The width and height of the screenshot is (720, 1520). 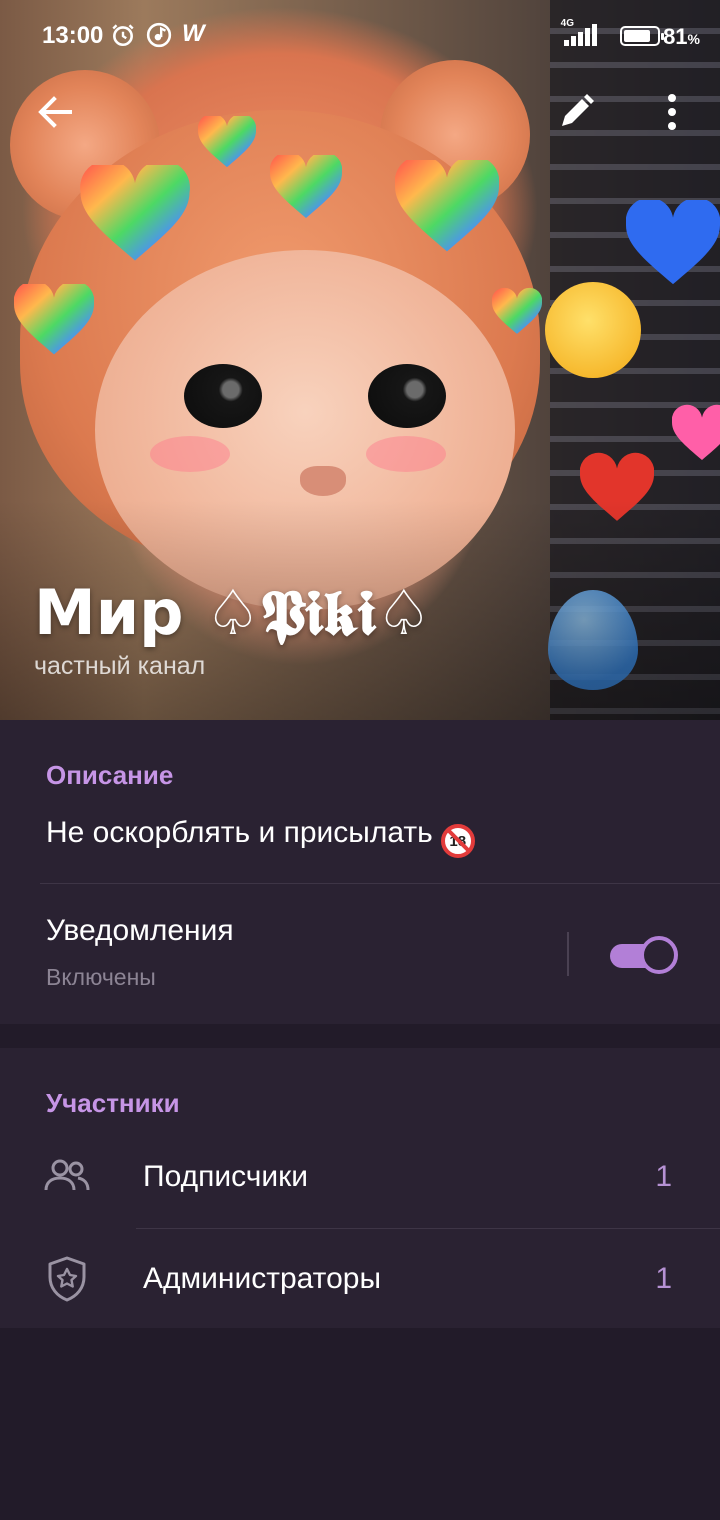 What do you see at coordinates (140, 930) in the screenshot?
I see `notifications-label: Уведомления` at bounding box center [140, 930].